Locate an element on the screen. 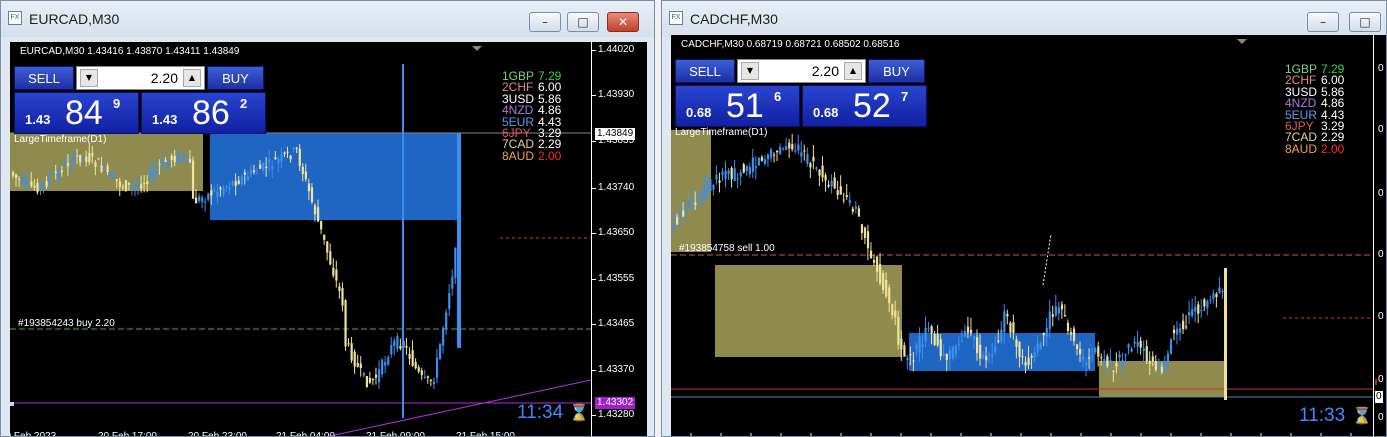 This screenshot has height=437, width=1387. order-label: #193854758 sell 1.00 is located at coordinates (727, 248).